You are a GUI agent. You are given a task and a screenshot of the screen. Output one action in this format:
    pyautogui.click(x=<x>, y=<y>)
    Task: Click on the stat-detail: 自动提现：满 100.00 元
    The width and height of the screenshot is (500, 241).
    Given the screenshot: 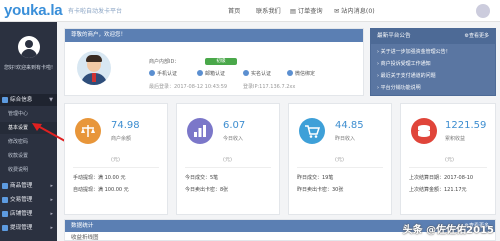 What is the action you would take?
    pyautogui.click(x=101, y=190)
    